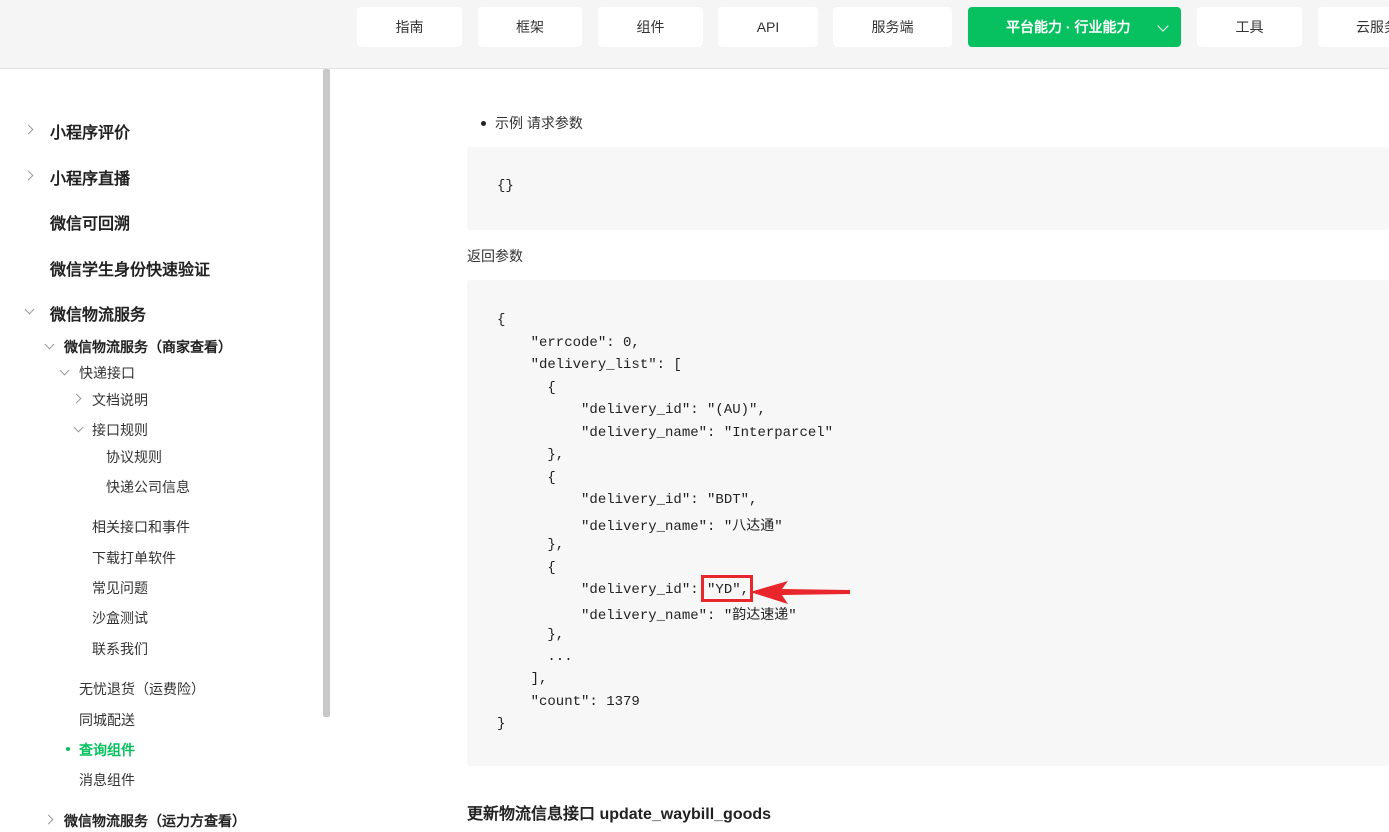  I want to click on code-line: {}, so click(505, 186).